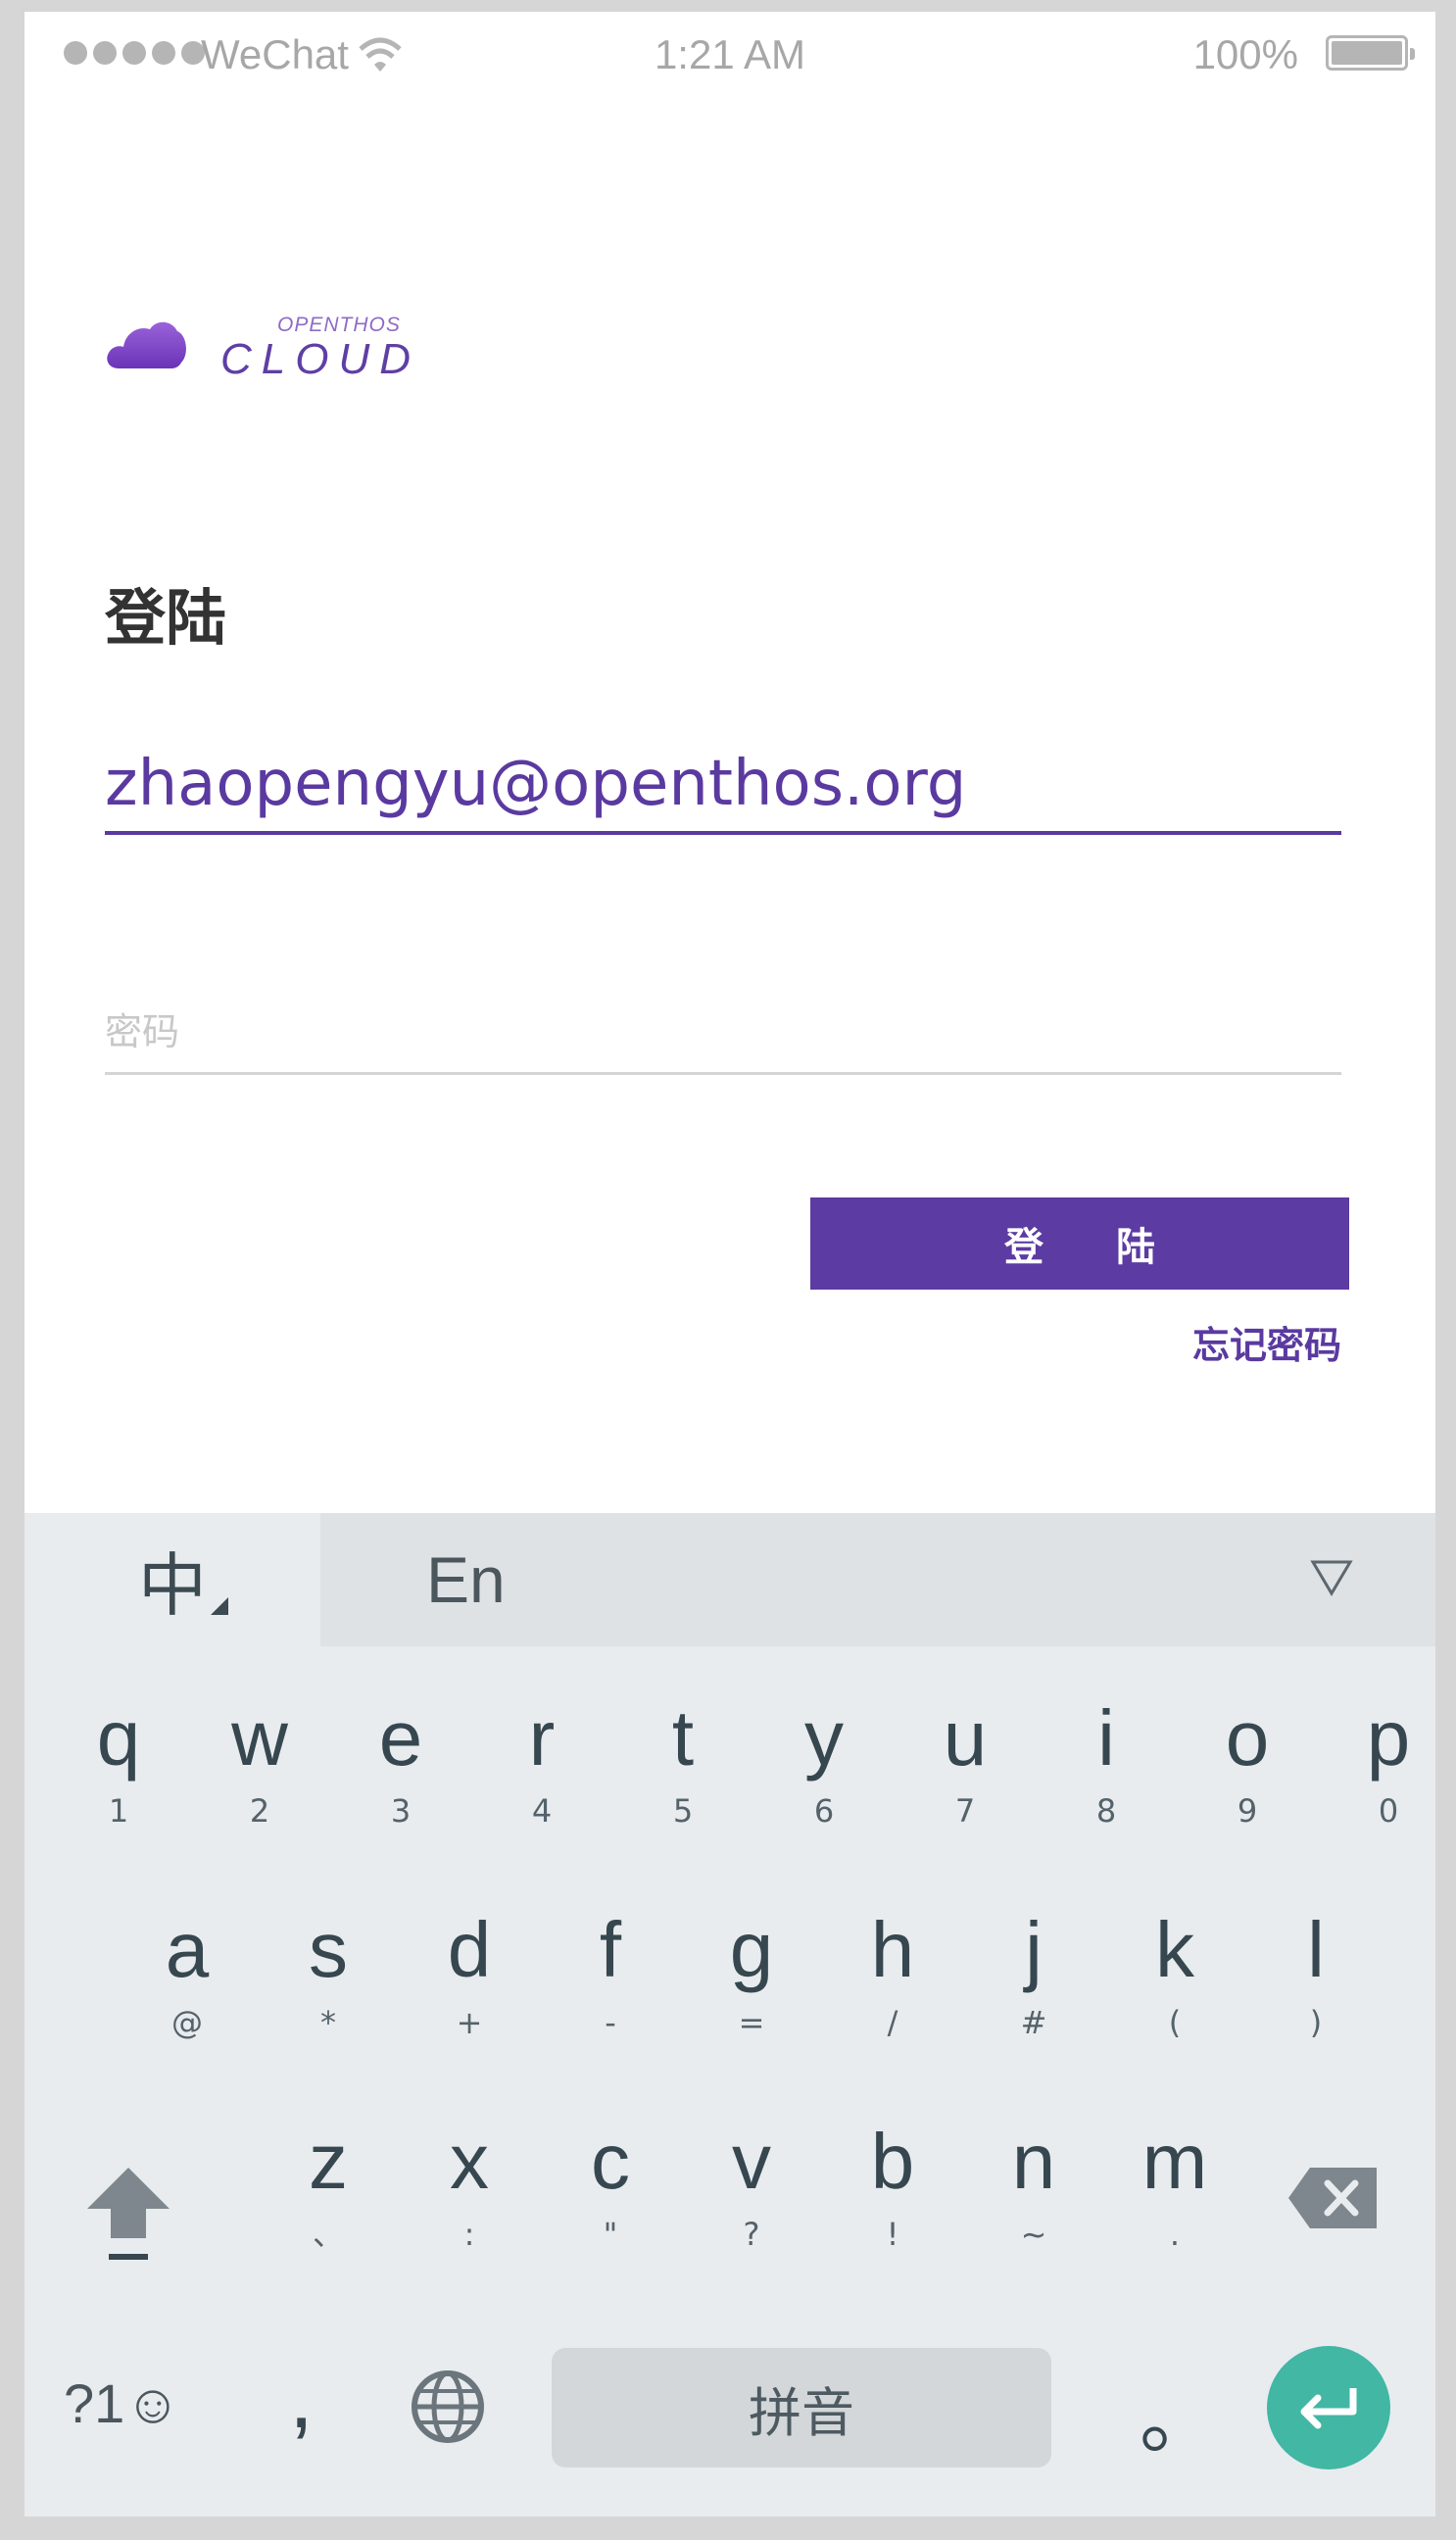 Image resolution: width=1456 pixels, height=2540 pixels. I want to click on battery-icon, so click(1370, 53).